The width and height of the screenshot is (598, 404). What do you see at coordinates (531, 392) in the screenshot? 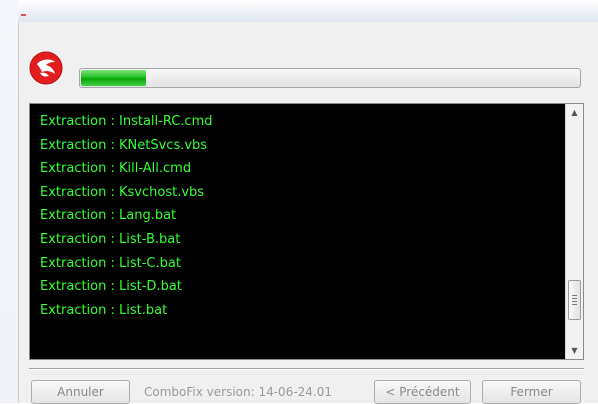
I see `close-button: Fermer` at bounding box center [531, 392].